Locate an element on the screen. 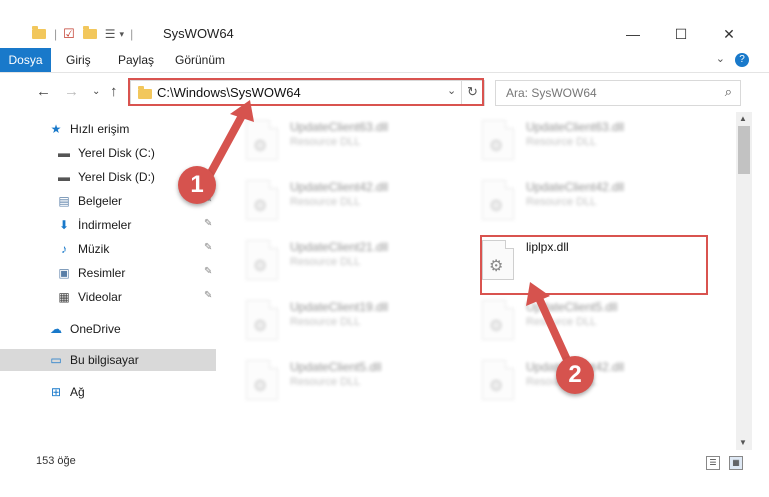  step-badge-1: 1 is located at coordinates (197, 185).